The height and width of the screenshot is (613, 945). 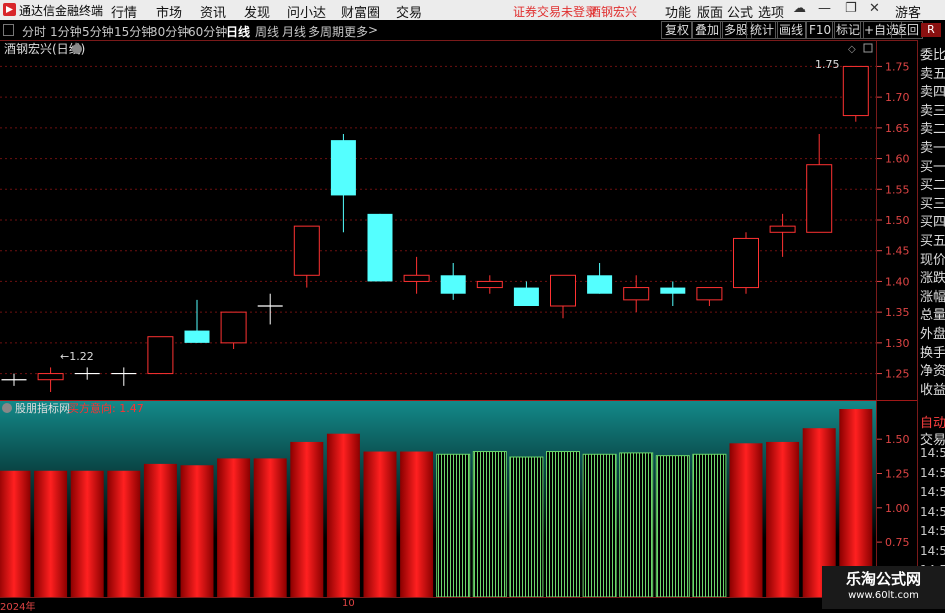 I want to click on diamond-icon: ◇, so click(x=852, y=49).